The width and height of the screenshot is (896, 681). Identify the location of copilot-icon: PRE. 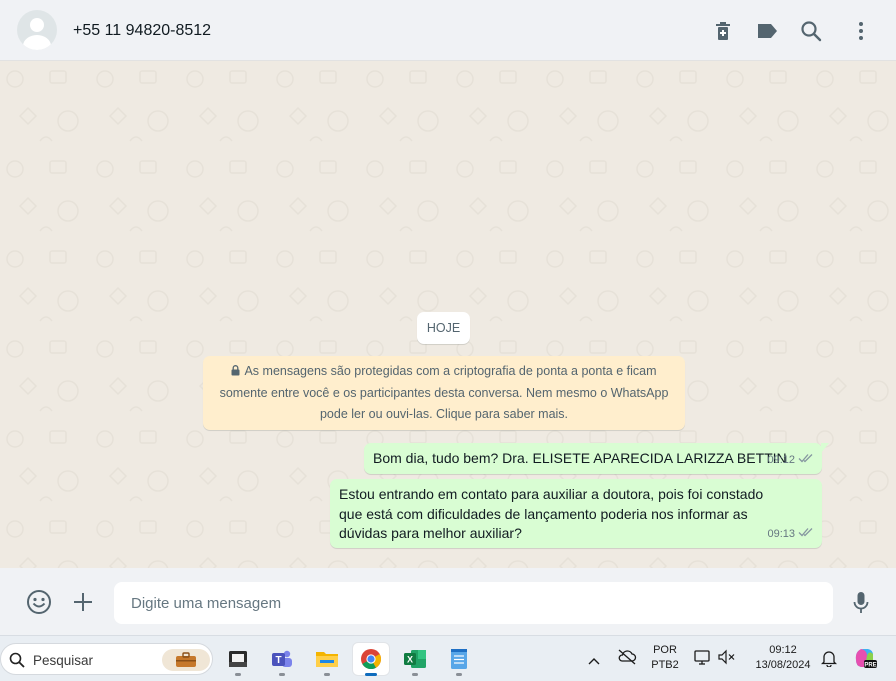
(865, 660).